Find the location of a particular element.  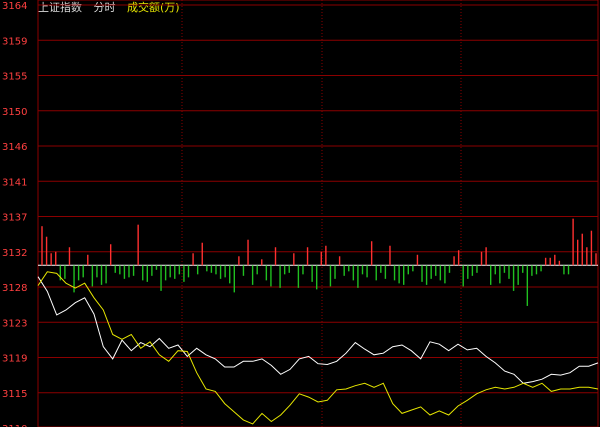

y-tick-label: 3137 is located at coordinates (14, 218).